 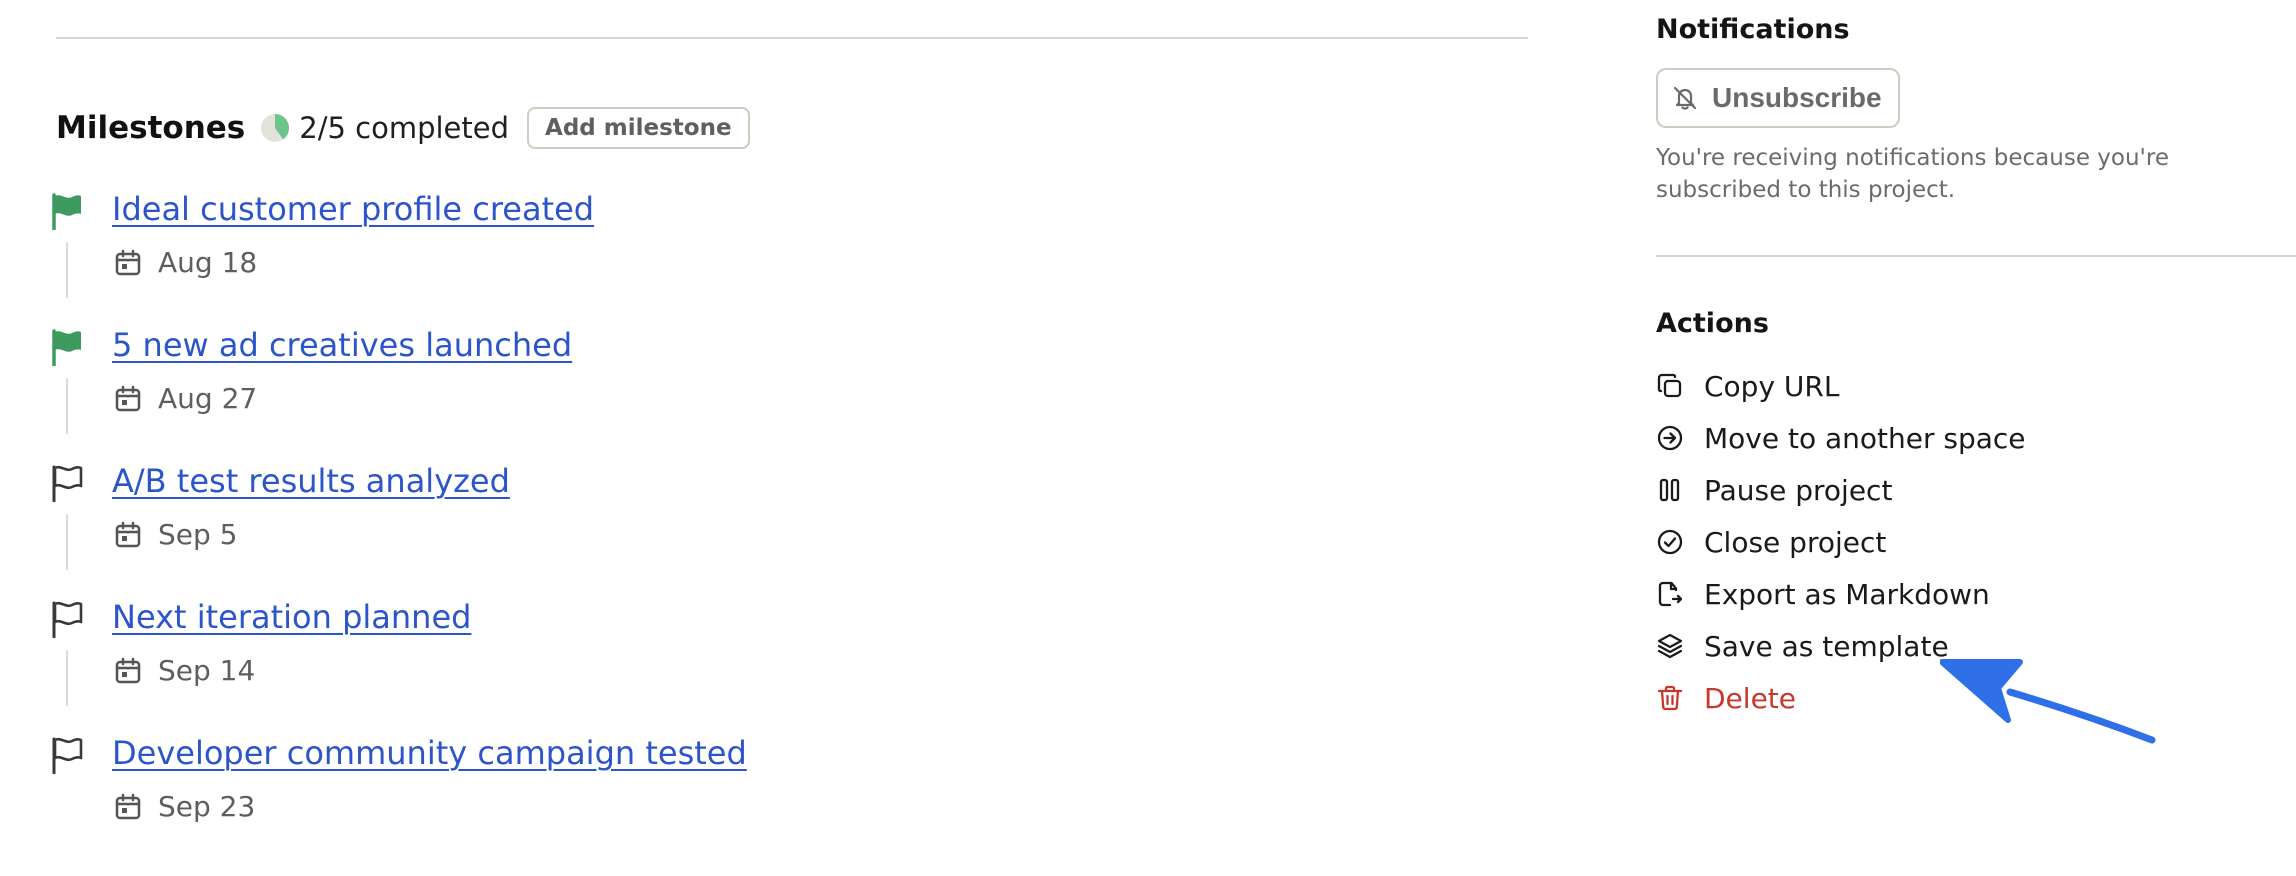 What do you see at coordinates (500, 258) in the screenshot?
I see `milestone-item: Ideal customer profile created Aug 18` at bounding box center [500, 258].